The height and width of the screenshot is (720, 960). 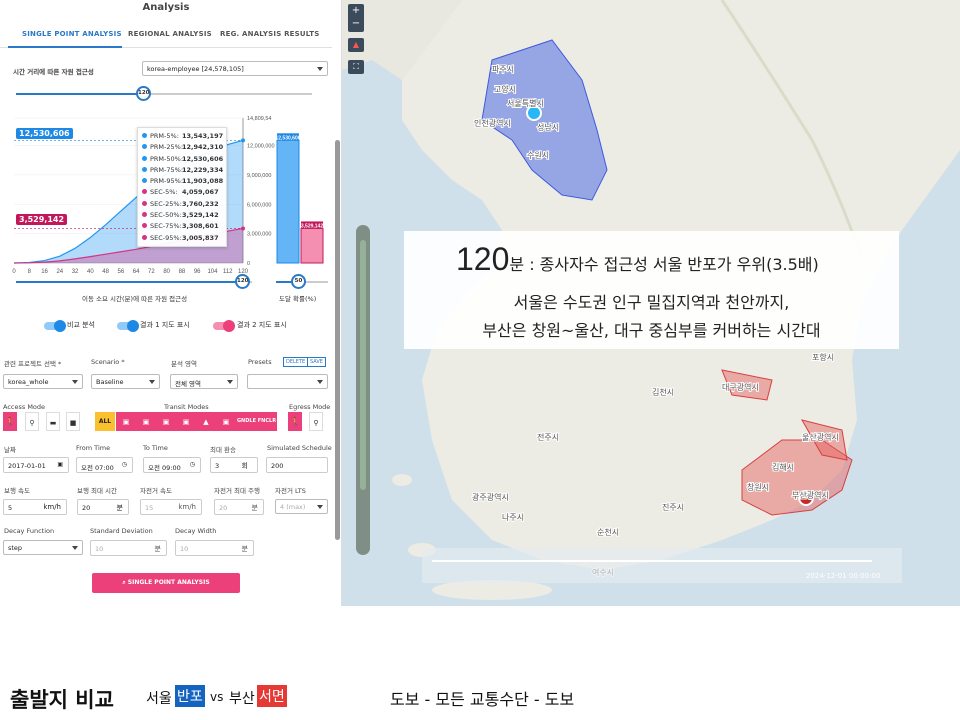 I want to click on project-select: korea_whole, so click(x=43, y=381).